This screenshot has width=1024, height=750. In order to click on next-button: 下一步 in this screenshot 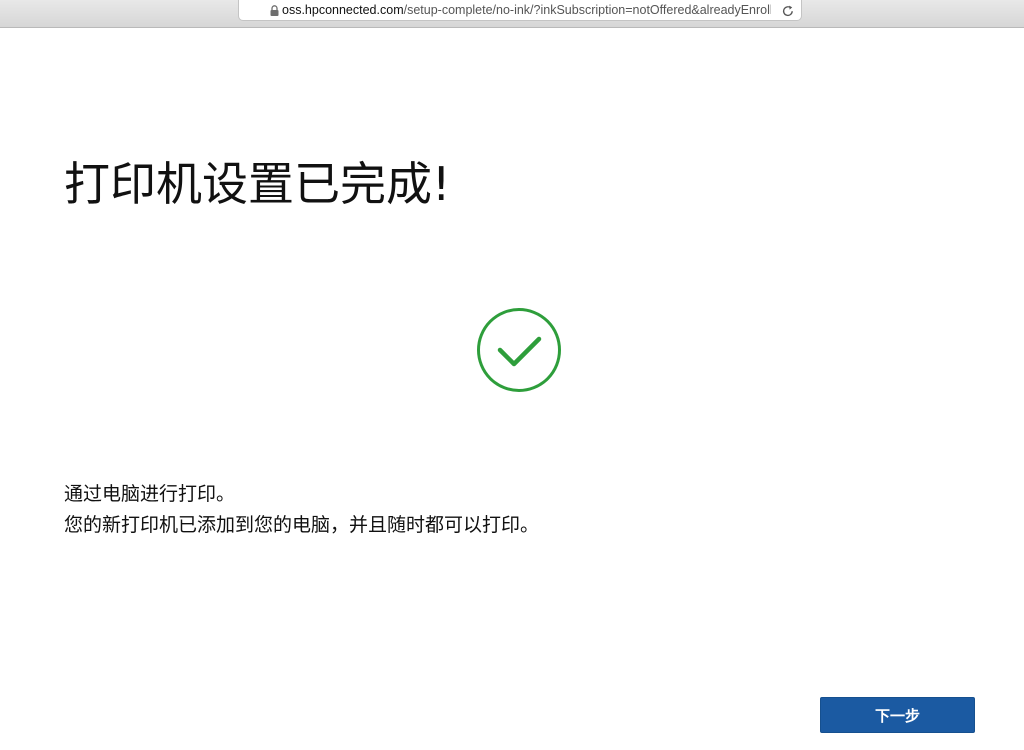, I will do `click(897, 715)`.